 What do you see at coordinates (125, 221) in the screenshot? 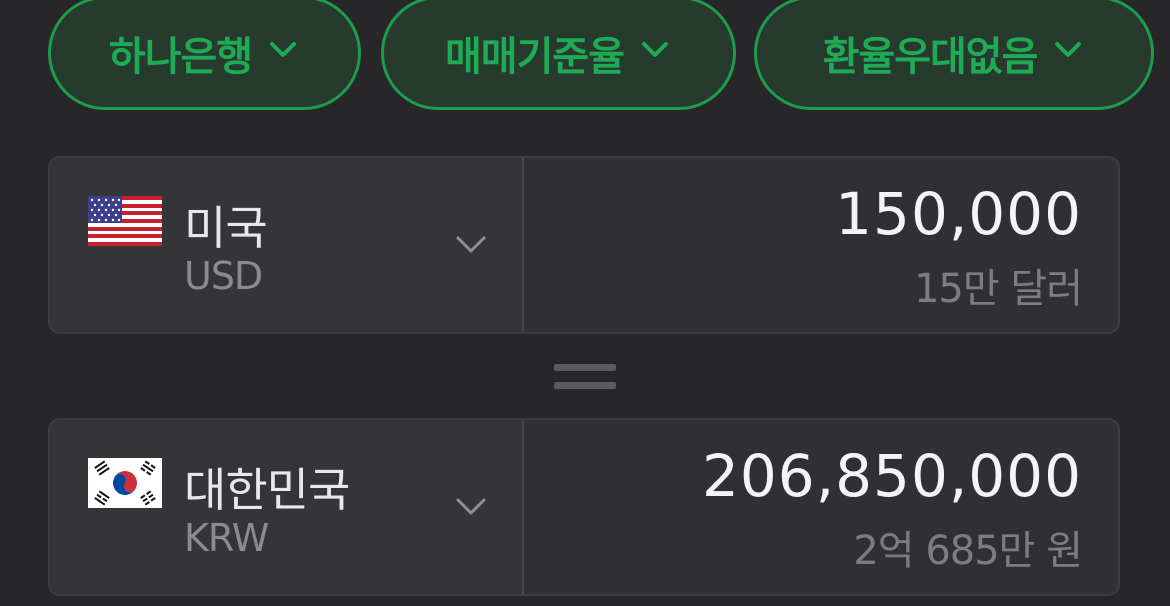
I see `us-flag-icon` at bounding box center [125, 221].